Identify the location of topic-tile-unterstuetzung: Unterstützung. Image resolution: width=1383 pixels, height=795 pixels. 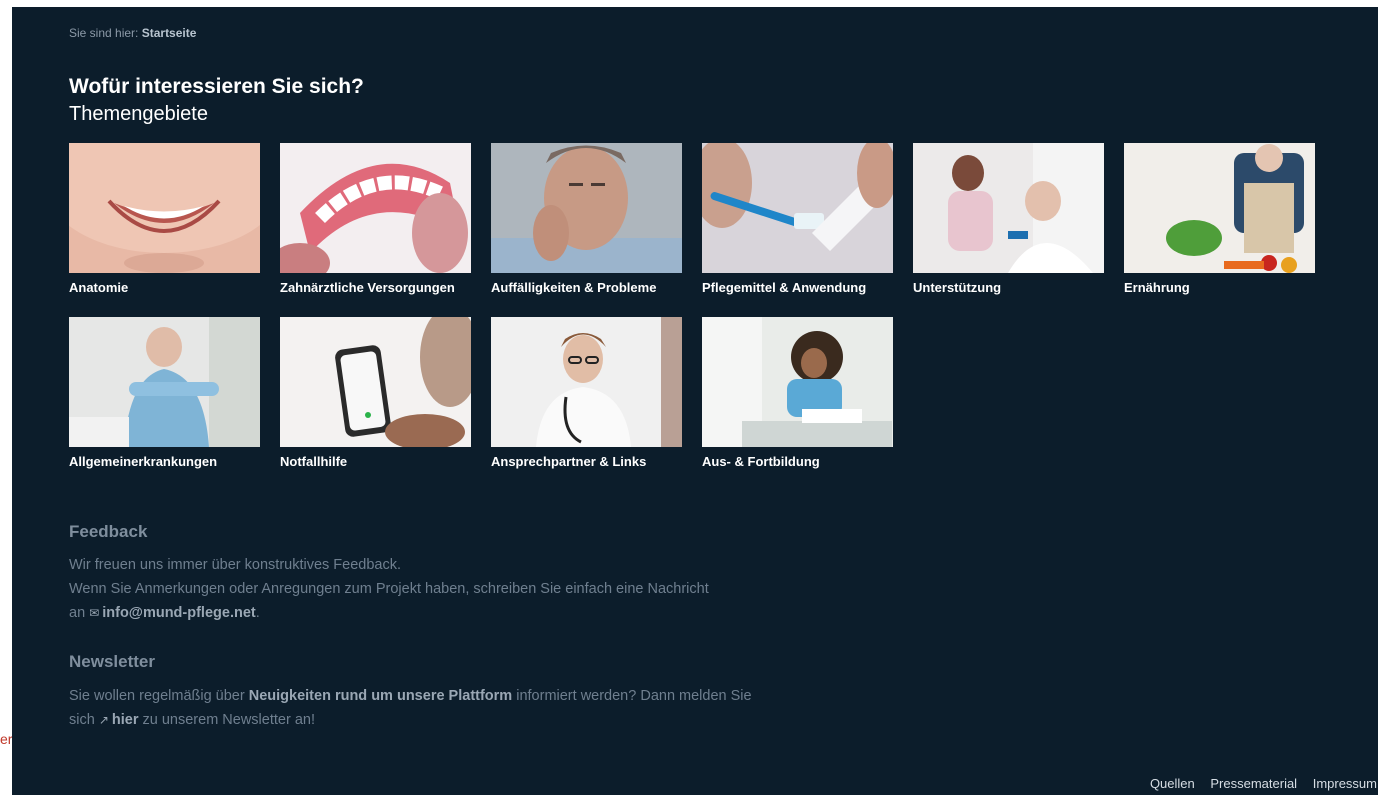
(1008, 219).